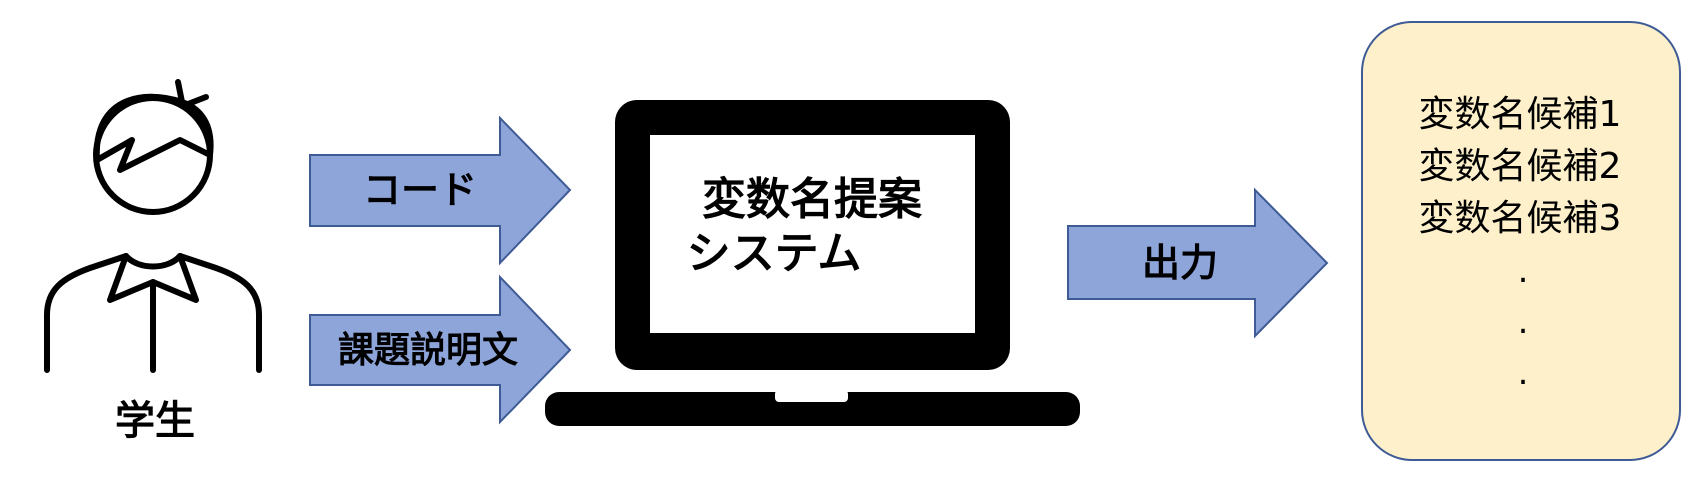 The height and width of the screenshot is (478, 1706). Describe the element at coordinates (153, 226) in the screenshot. I see `person-icon` at that location.